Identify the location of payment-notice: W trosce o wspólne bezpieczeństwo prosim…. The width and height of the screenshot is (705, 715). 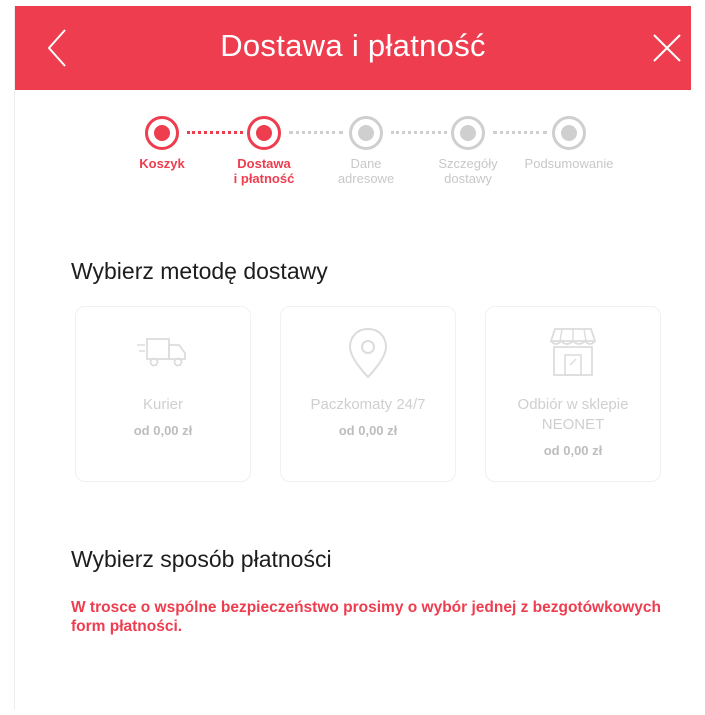
(366, 617).